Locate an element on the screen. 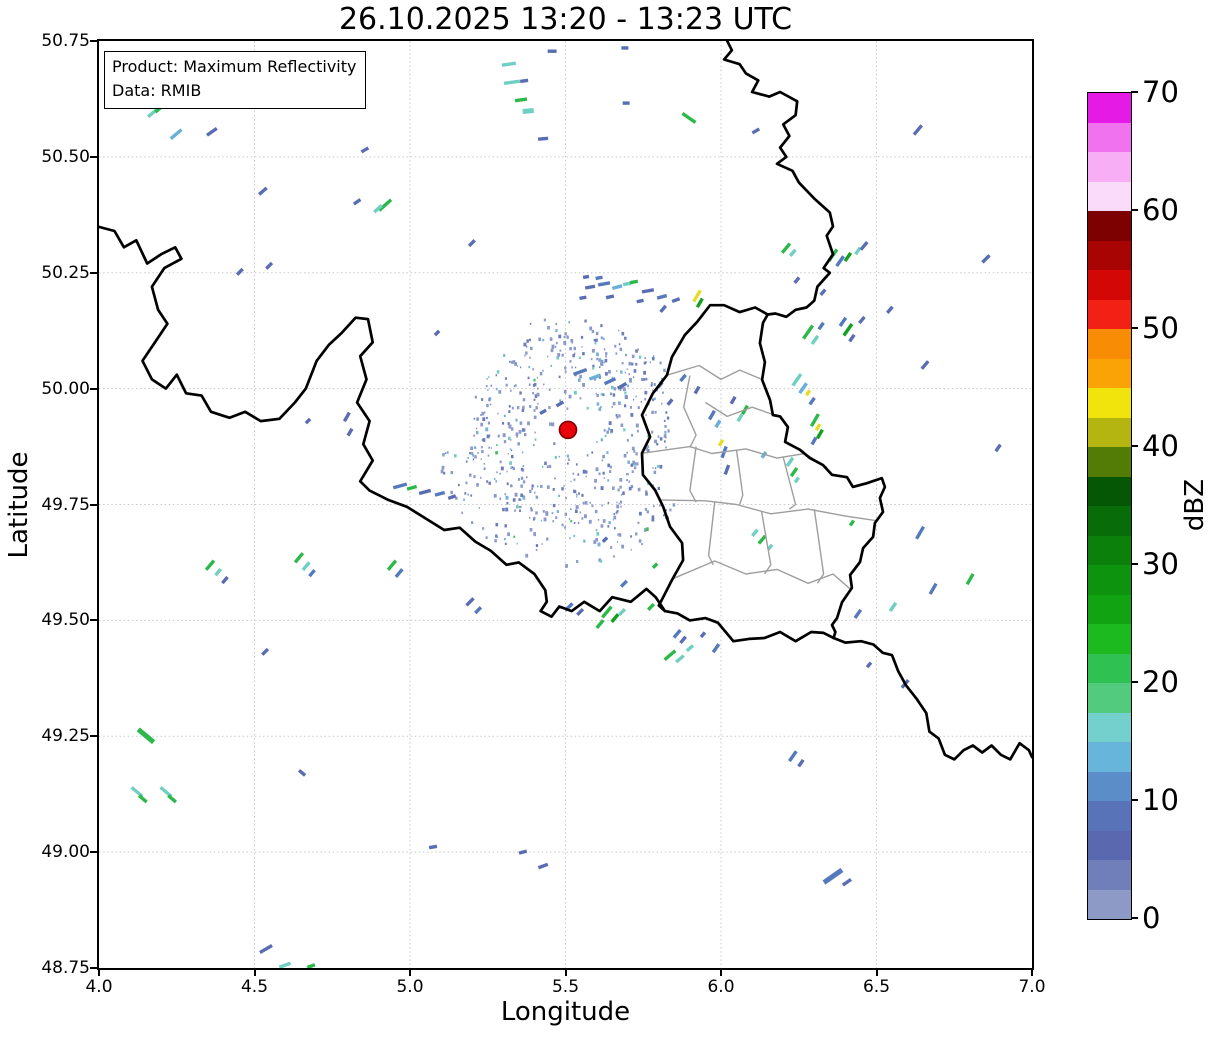 The image size is (1219, 1040). x-tick-label: 6.5 is located at coordinates (876, 987).